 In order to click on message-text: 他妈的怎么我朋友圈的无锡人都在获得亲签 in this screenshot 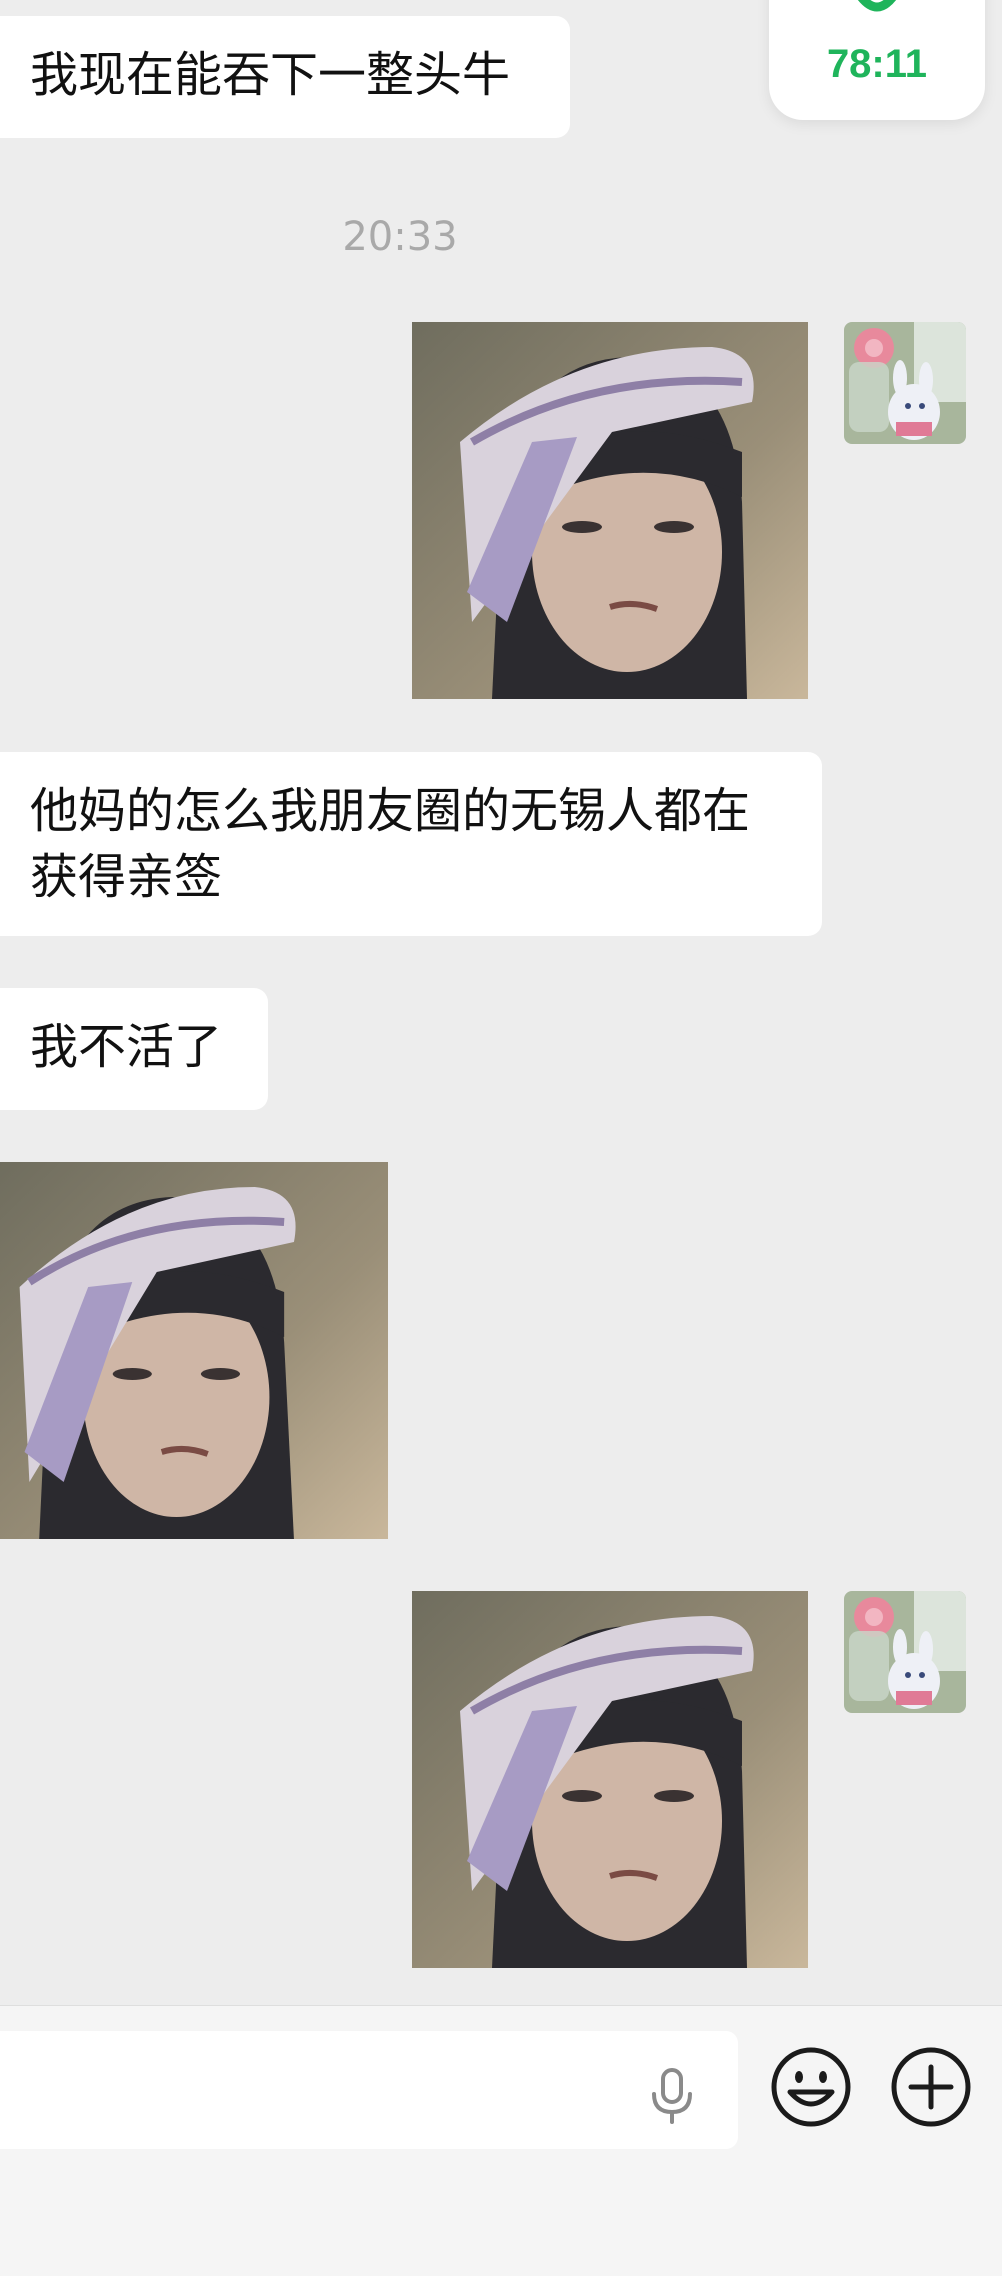, I will do `click(390, 844)`.